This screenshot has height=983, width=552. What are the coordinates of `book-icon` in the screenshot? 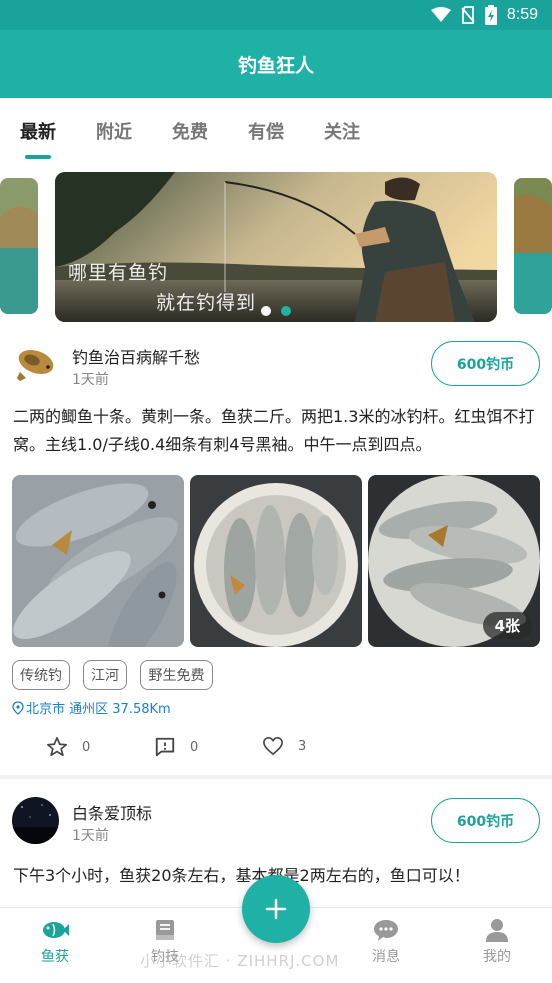 It's located at (165, 930).